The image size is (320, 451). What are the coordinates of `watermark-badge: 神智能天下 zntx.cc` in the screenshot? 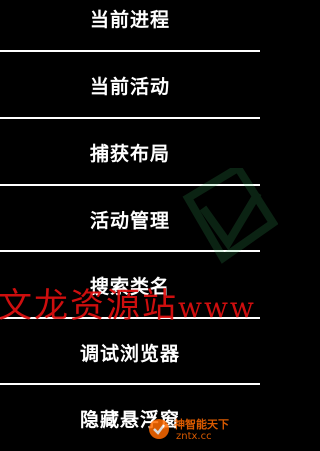 It's located at (203, 431).